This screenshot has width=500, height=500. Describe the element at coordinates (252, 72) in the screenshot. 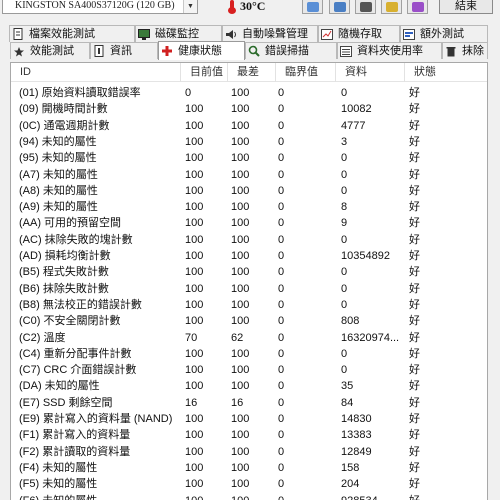

I see `column-header-worst: 最差` at that location.